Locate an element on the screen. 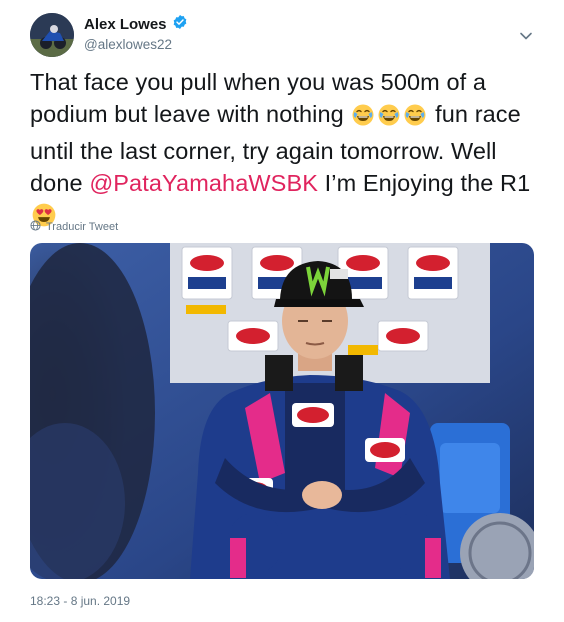 The image size is (564, 622). translate-link: Traducir Tweet is located at coordinates (74, 227).